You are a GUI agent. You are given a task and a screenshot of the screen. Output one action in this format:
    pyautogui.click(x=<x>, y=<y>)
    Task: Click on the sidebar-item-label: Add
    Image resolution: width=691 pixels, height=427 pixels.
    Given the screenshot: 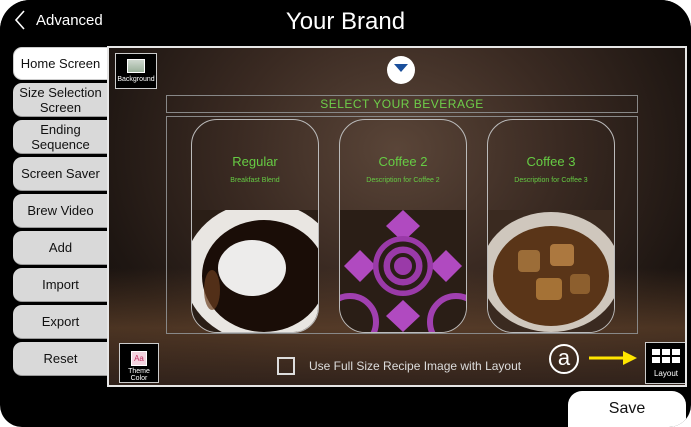 What is the action you would take?
    pyautogui.click(x=60, y=247)
    